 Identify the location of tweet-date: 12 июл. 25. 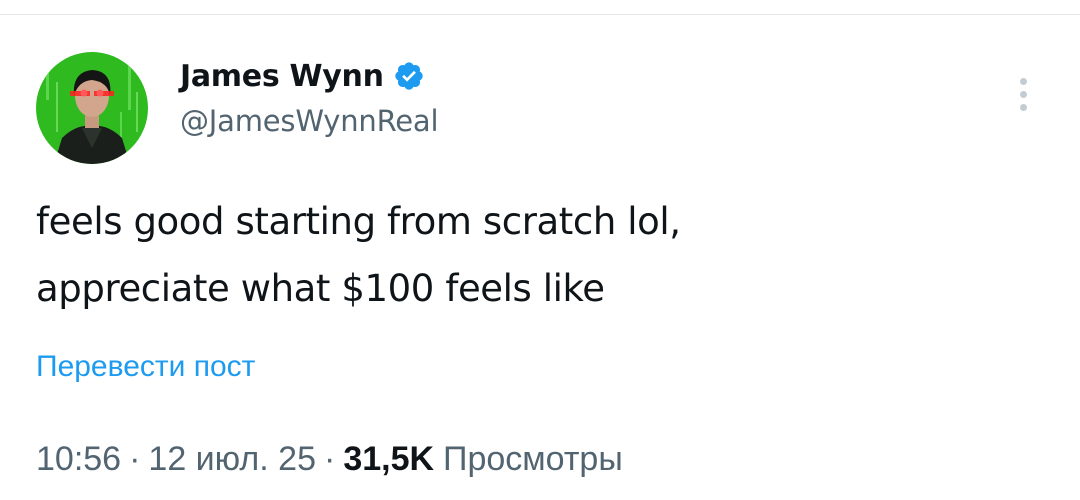
(232, 459).